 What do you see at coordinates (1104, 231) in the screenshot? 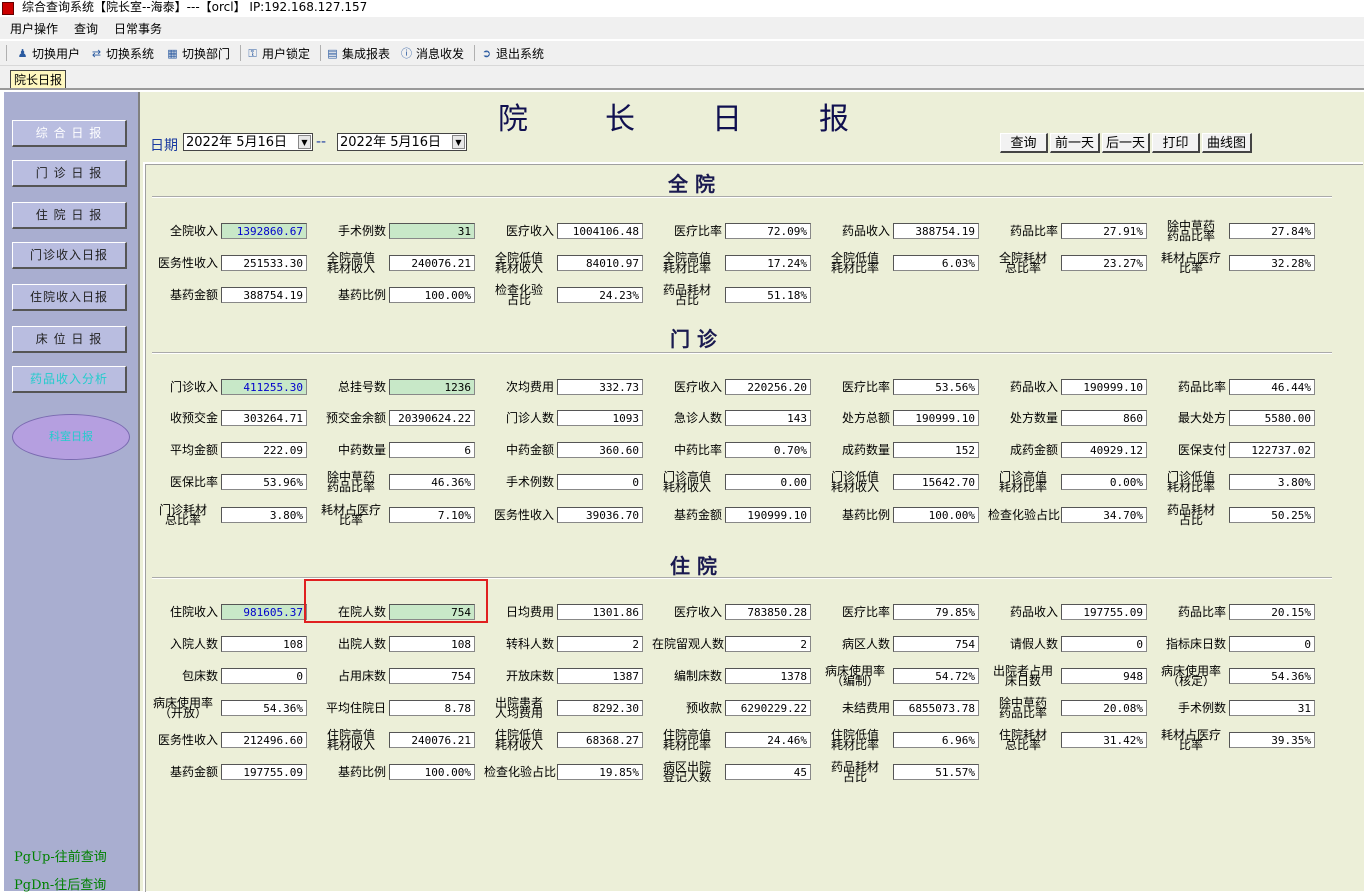
I see `field-value: 27.91%` at bounding box center [1104, 231].